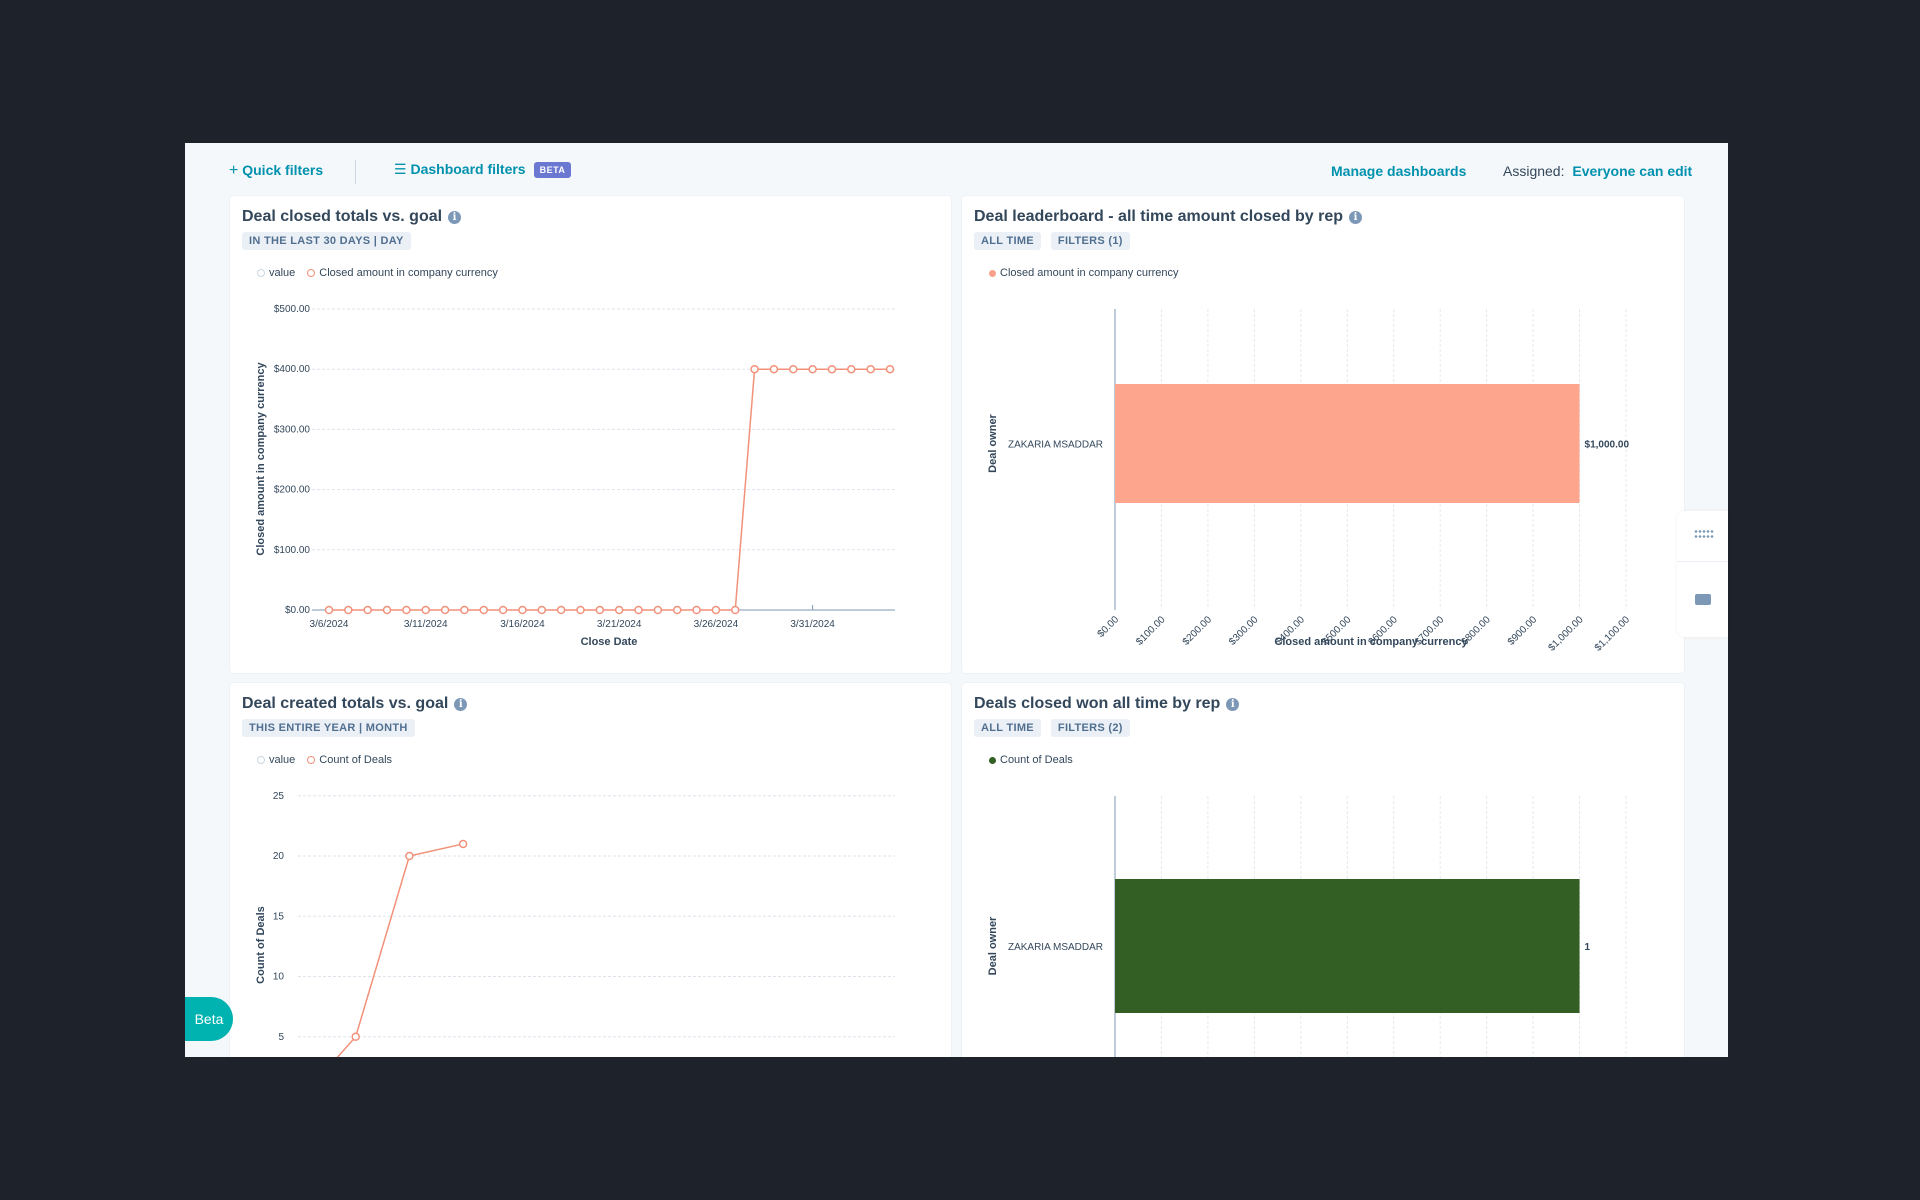 The image size is (1920, 1200). I want to click on date-range-tag: IN THE LAST 30 DAYS | DAY, so click(326, 241).